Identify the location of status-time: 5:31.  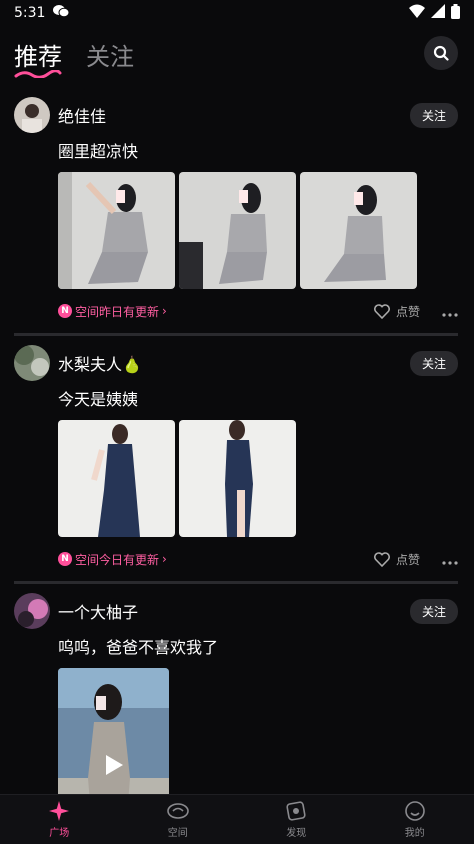
(30, 13).